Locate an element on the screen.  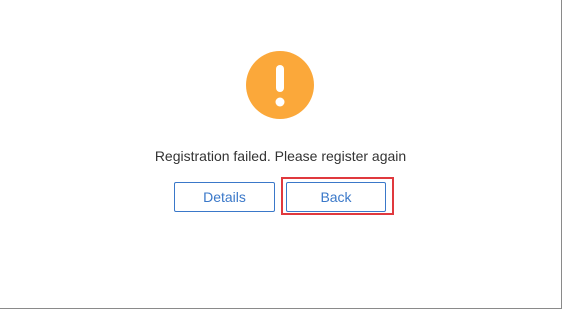
back-button: Back is located at coordinates (336, 197).